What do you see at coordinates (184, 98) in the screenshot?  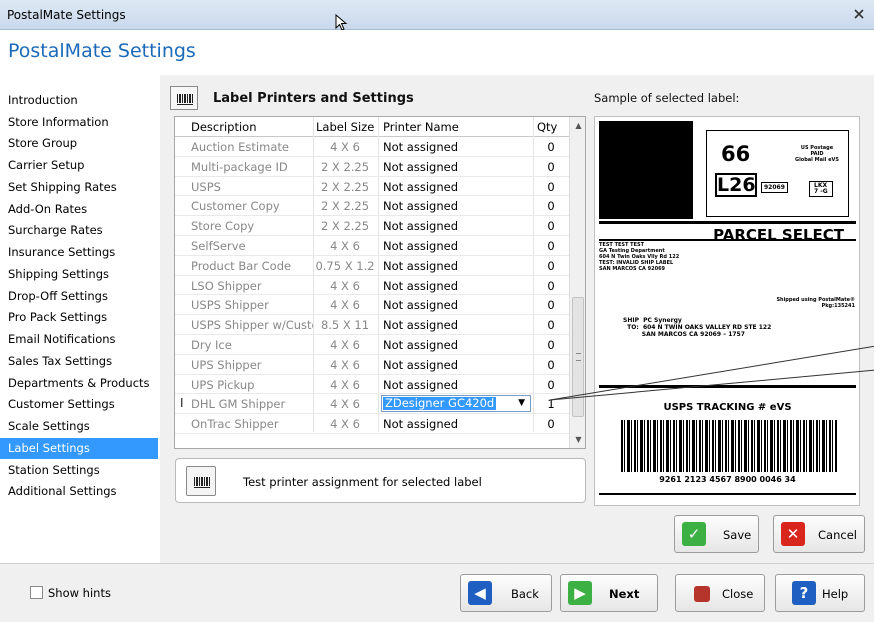 I see `label-printer-icon` at bounding box center [184, 98].